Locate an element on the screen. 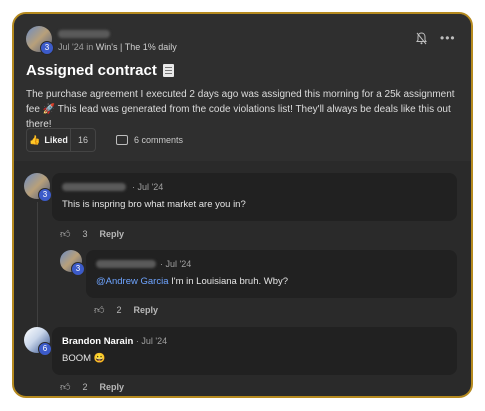 The height and width of the screenshot is (411, 485). thumbs-up-filled-icon: 👍 is located at coordinates (35, 139).